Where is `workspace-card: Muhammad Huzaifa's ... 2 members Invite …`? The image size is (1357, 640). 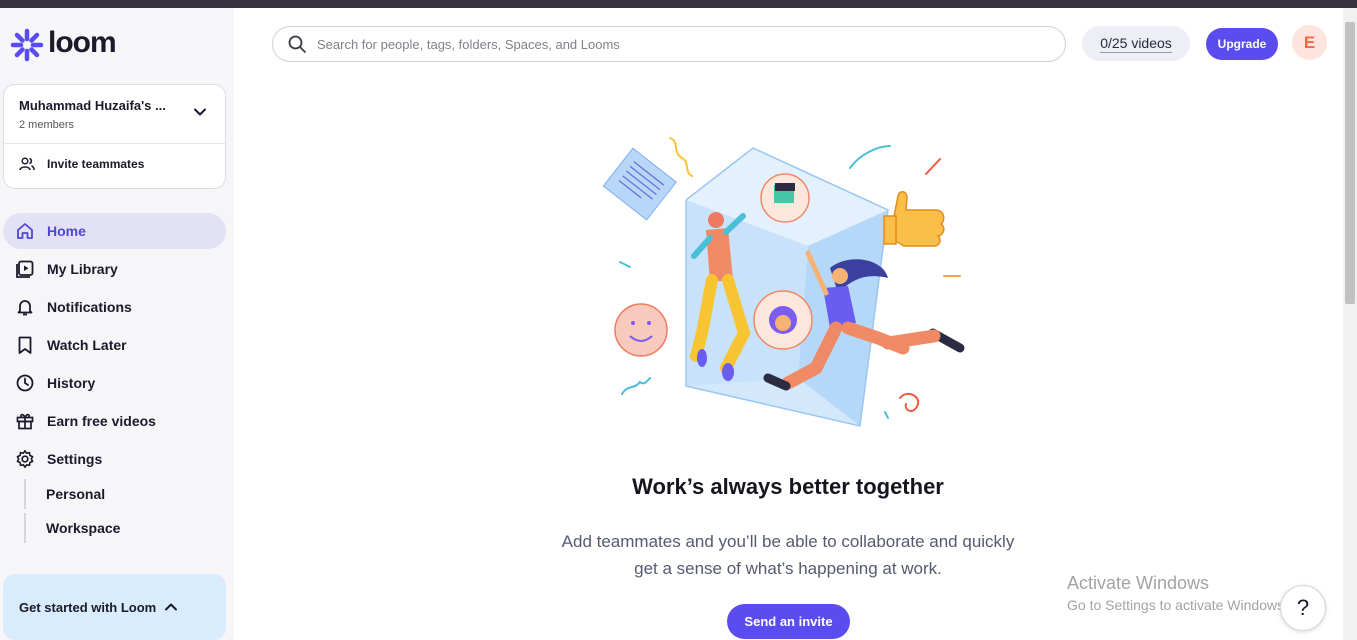 workspace-card: Muhammad Huzaifa's ... 2 members Invite … is located at coordinates (114, 136).